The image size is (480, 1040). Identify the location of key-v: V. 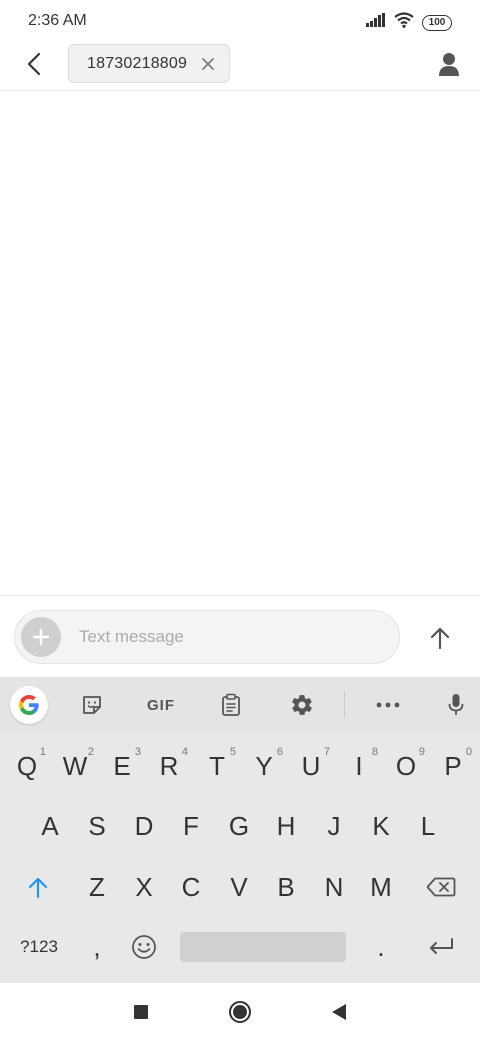
(239, 887).